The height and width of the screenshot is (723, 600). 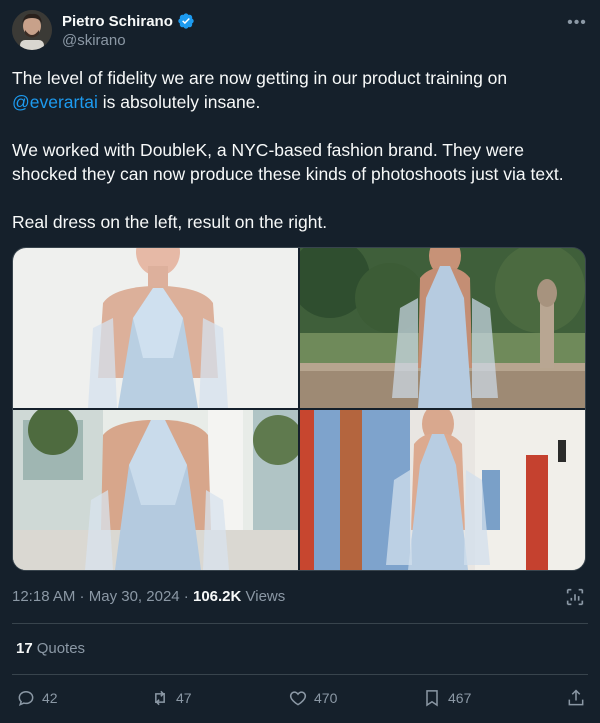 I want to click on action-bar: 42 47 470 467, so click(x=301, y=700).